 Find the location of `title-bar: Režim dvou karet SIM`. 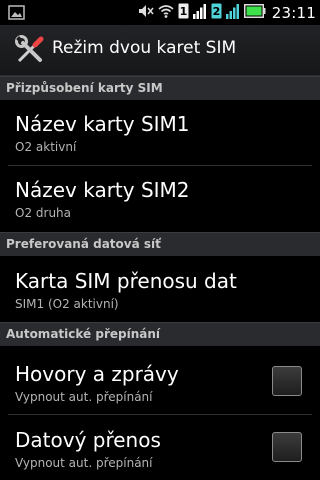

title-bar: Režim dvou karet SIM is located at coordinates (160, 50).